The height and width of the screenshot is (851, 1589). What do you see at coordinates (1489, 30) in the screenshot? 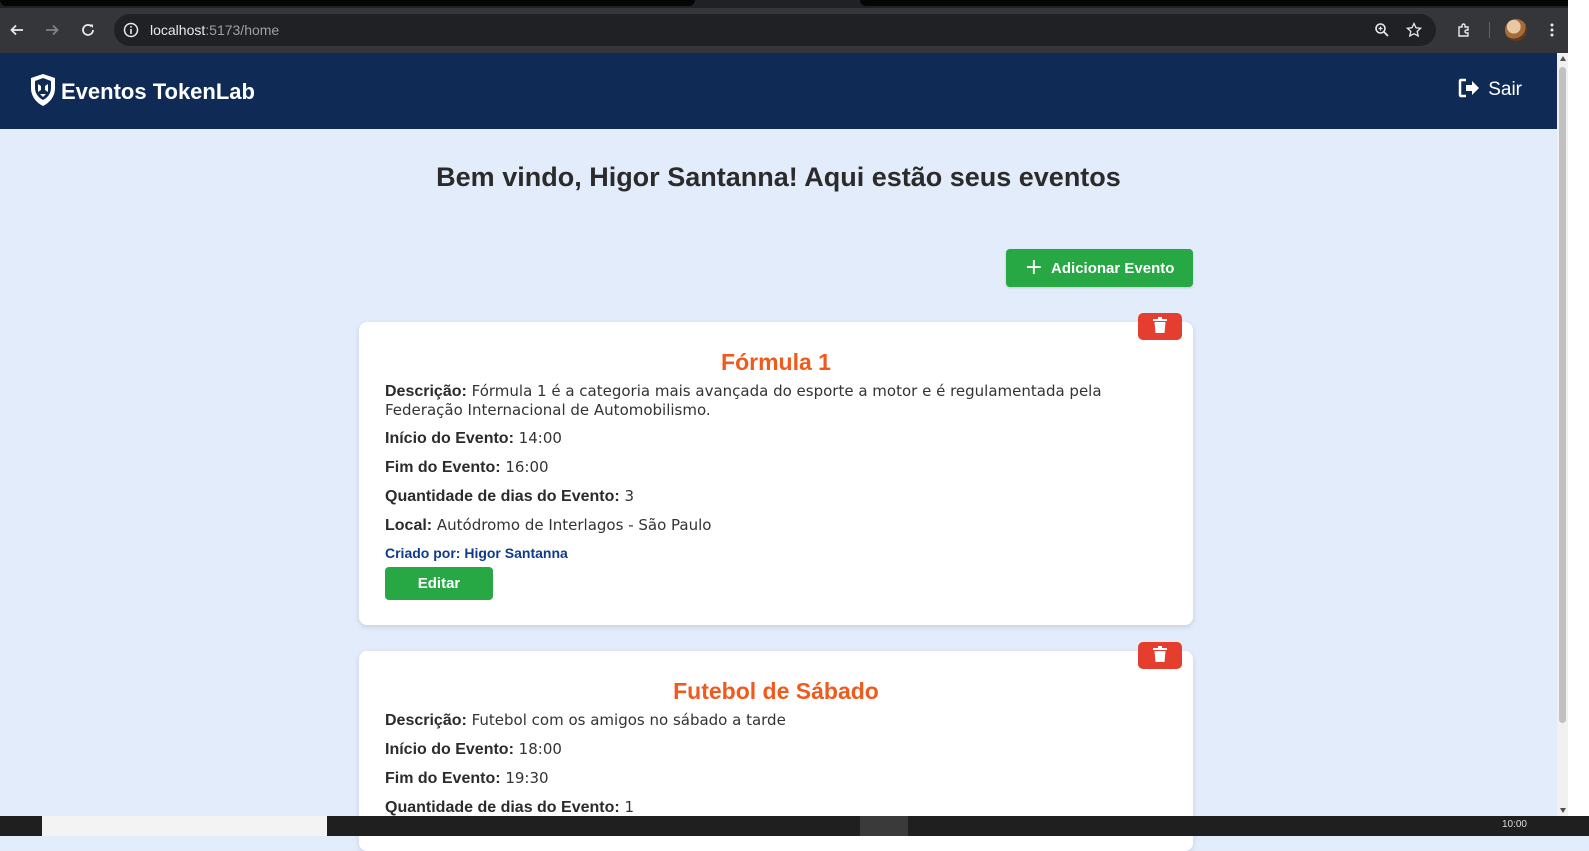
I see `toolbar-divider` at bounding box center [1489, 30].